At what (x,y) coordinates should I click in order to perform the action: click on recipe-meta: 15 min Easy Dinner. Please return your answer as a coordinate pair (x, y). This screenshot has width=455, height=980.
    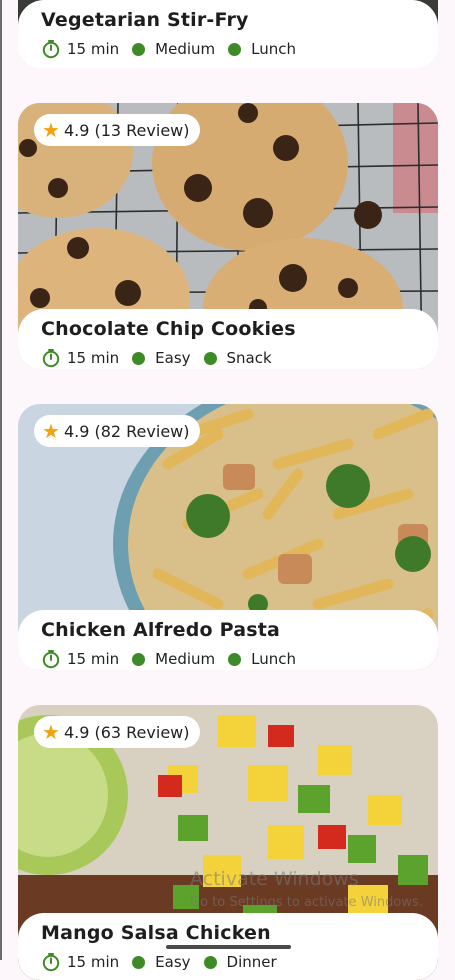
    Looking at the image, I should click on (159, 962).